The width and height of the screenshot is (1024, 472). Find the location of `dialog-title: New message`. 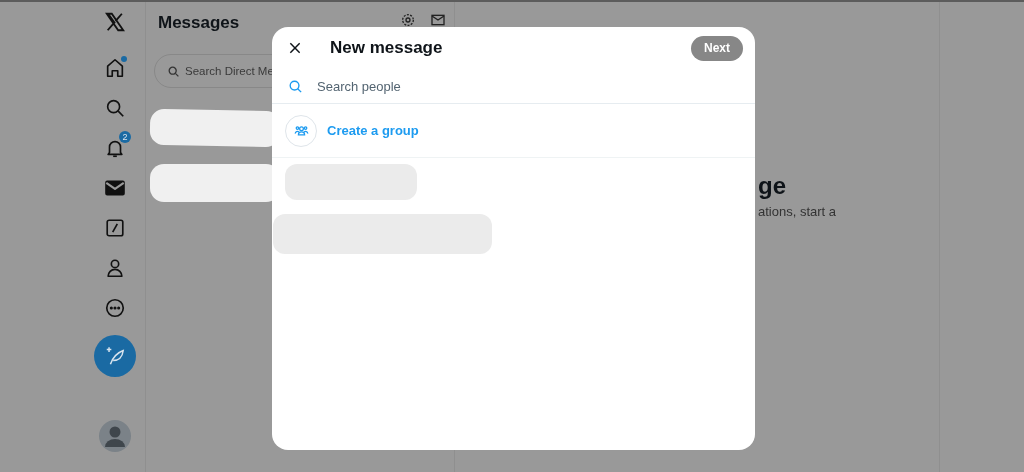

dialog-title: New message is located at coordinates (387, 48).